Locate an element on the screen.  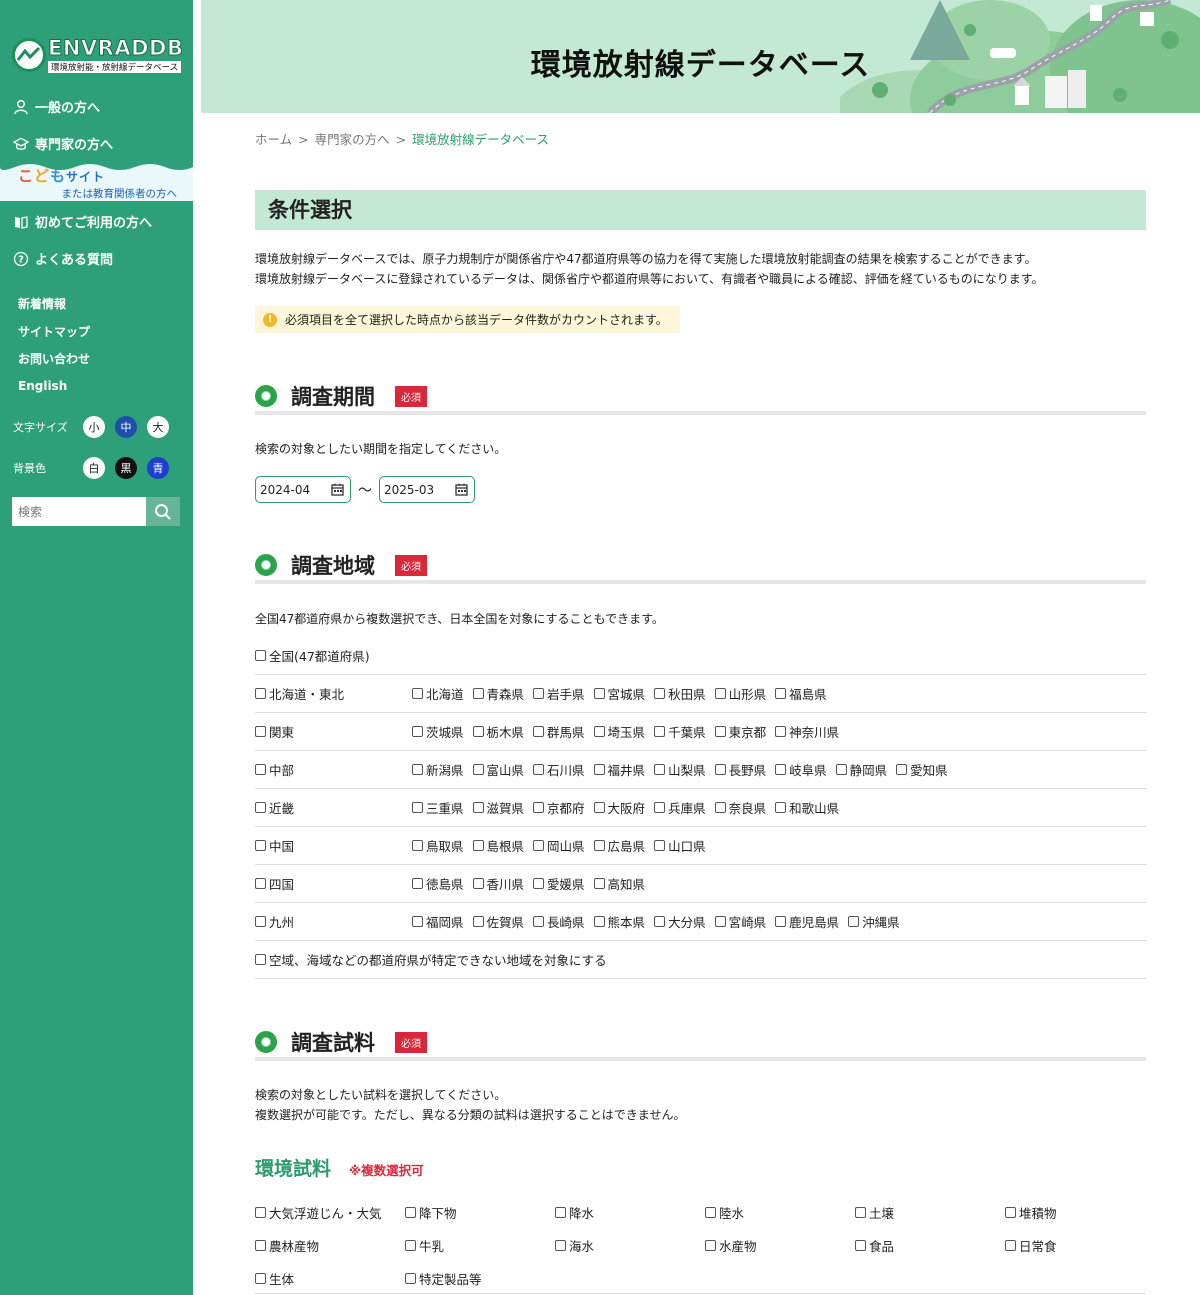
prefecture-checkbox: 山口県 is located at coordinates (680, 845).